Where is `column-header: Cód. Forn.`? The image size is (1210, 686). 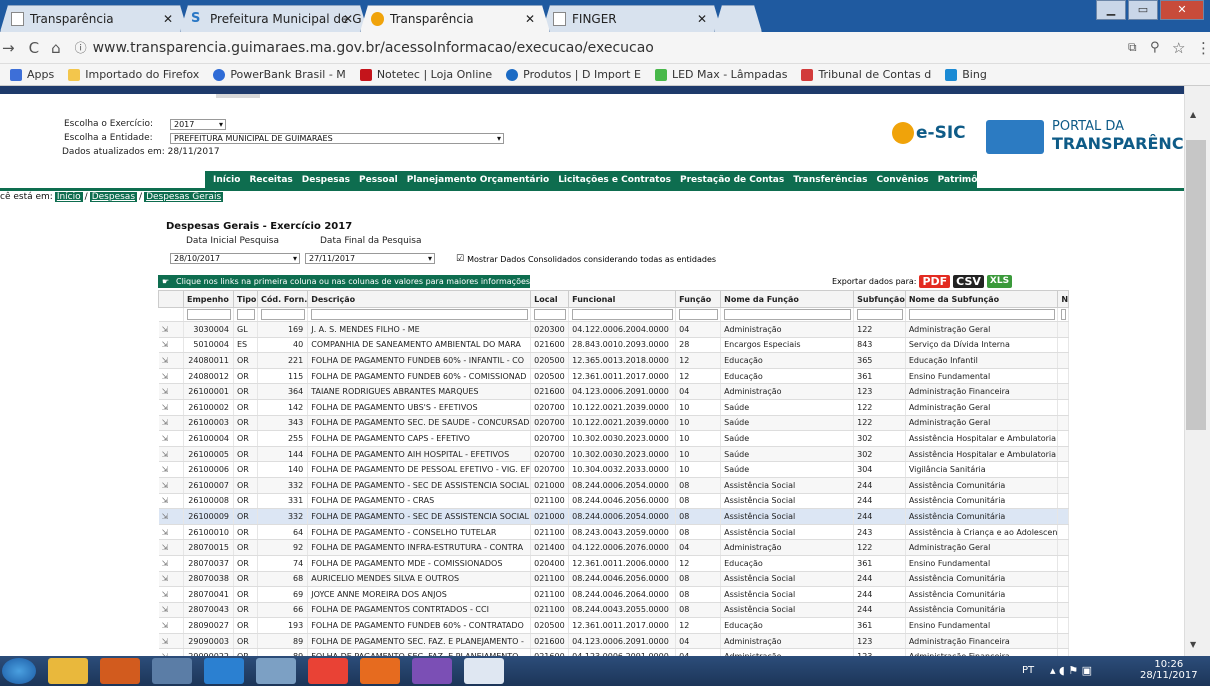
column-header: Cód. Forn. is located at coordinates (282, 299).